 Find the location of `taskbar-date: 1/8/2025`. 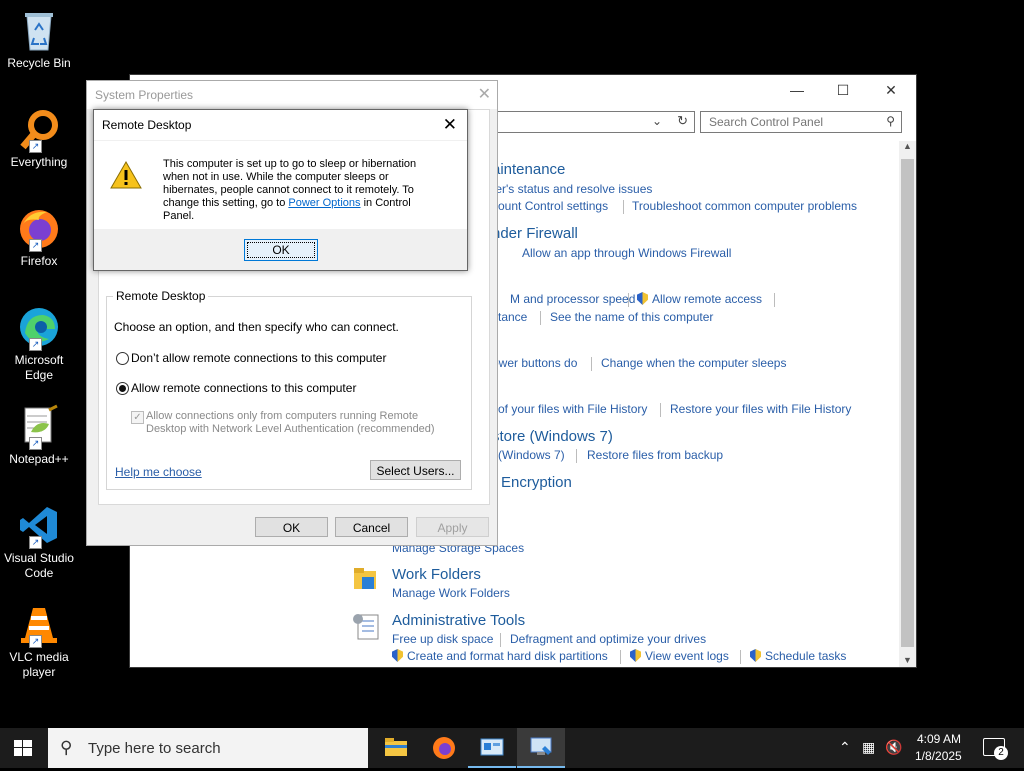

taskbar-date: 1/8/2025 is located at coordinates (938, 756).